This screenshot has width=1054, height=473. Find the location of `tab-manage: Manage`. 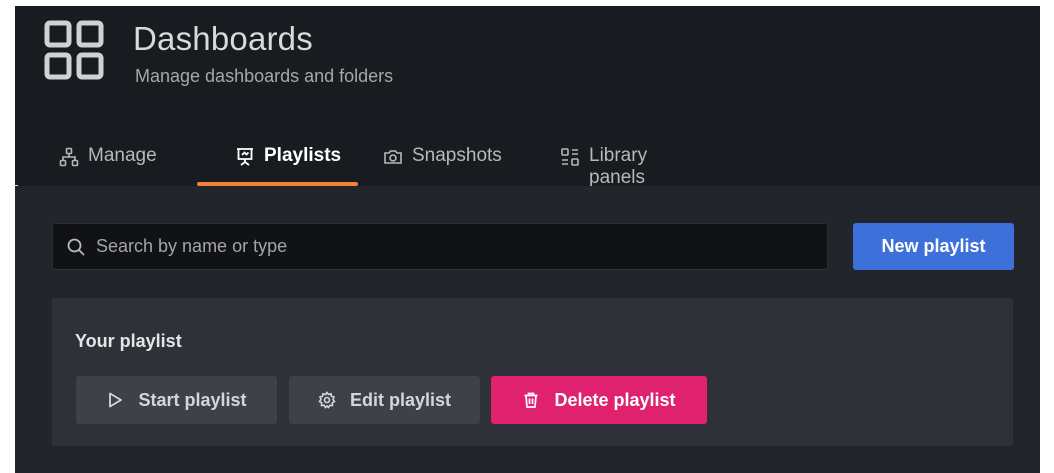

tab-manage: Manage is located at coordinates (108, 165).